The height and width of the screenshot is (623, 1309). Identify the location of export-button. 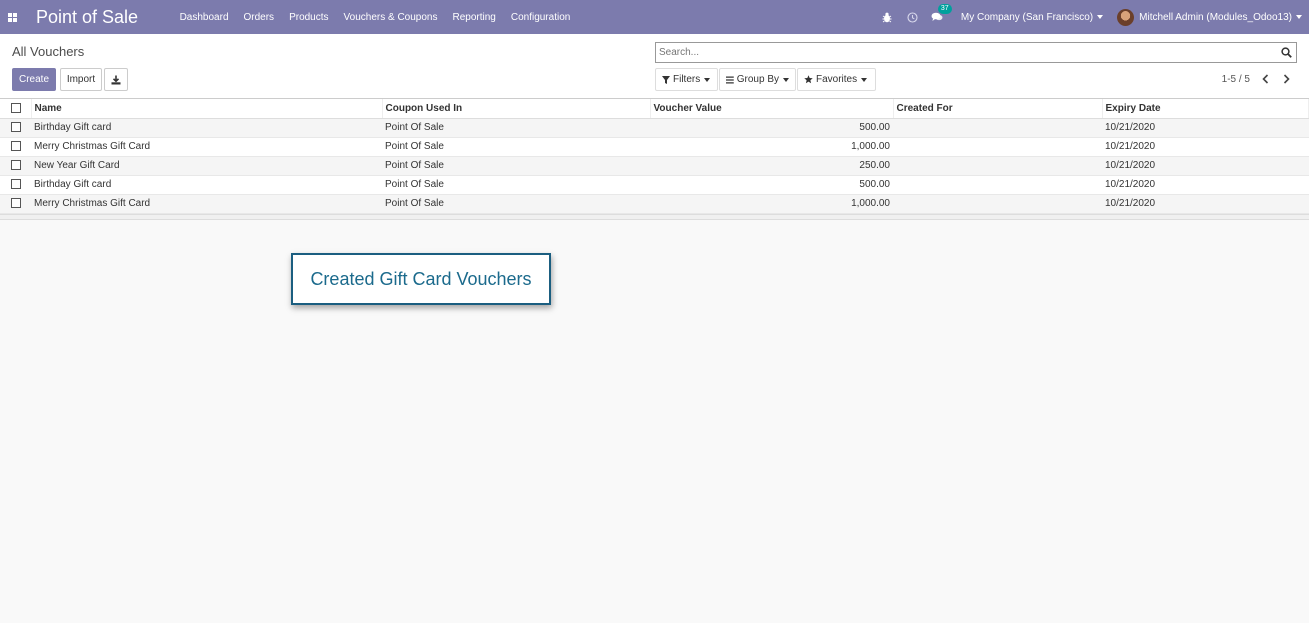
(116, 79).